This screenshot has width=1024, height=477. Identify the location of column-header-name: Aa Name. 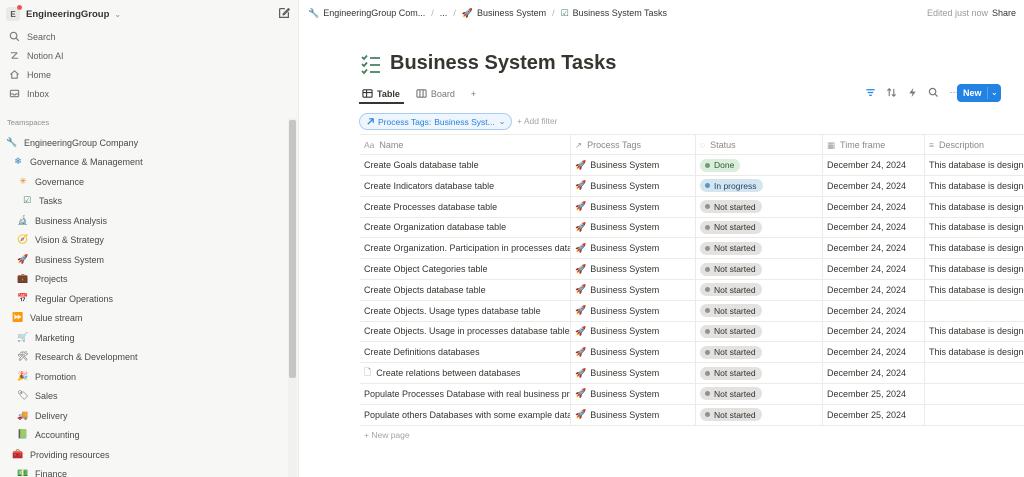
(465, 145).